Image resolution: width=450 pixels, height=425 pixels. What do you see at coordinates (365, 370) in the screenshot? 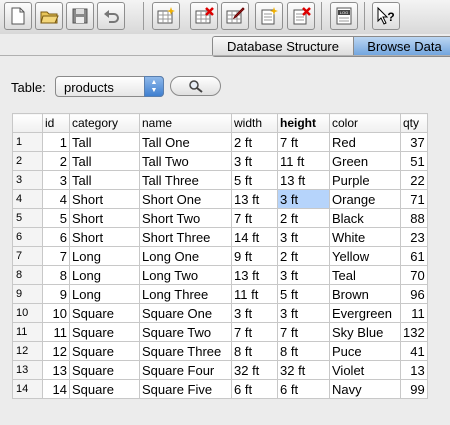
I see `cell-color: Violet` at bounding box center [365, 370].